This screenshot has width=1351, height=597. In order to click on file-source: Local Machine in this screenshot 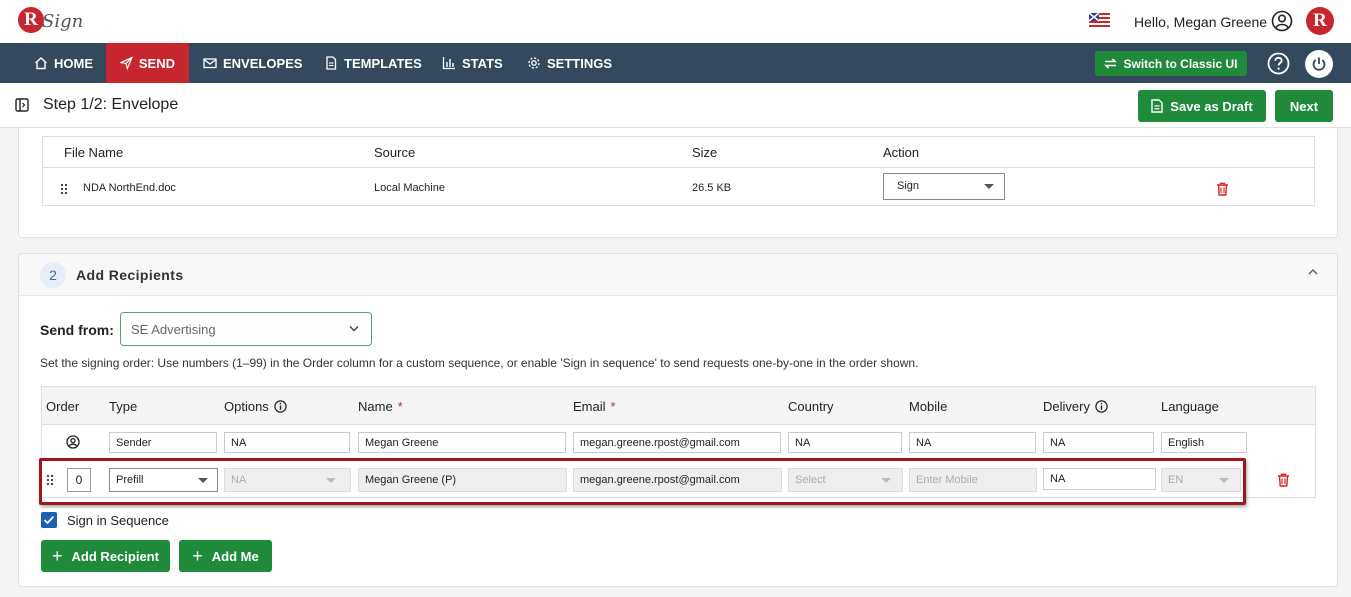, I will do `click(409, 188)`.